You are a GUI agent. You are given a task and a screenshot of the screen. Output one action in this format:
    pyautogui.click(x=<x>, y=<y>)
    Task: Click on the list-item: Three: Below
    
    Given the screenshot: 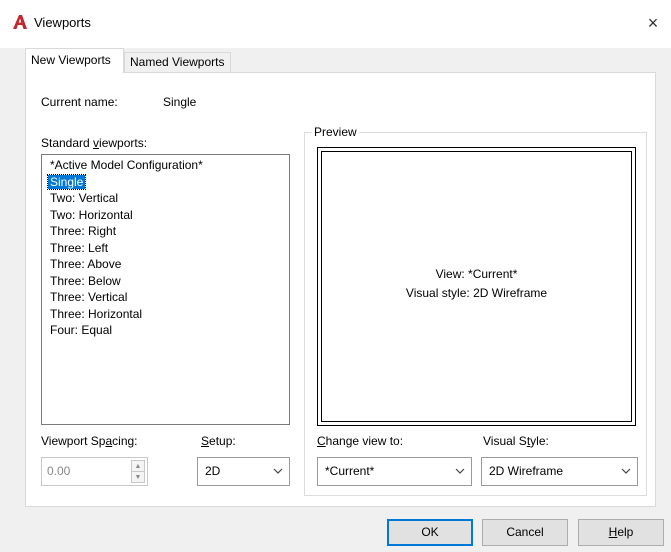 What is the action you would take?
    pyautogui.click(x=168, y=281)
    